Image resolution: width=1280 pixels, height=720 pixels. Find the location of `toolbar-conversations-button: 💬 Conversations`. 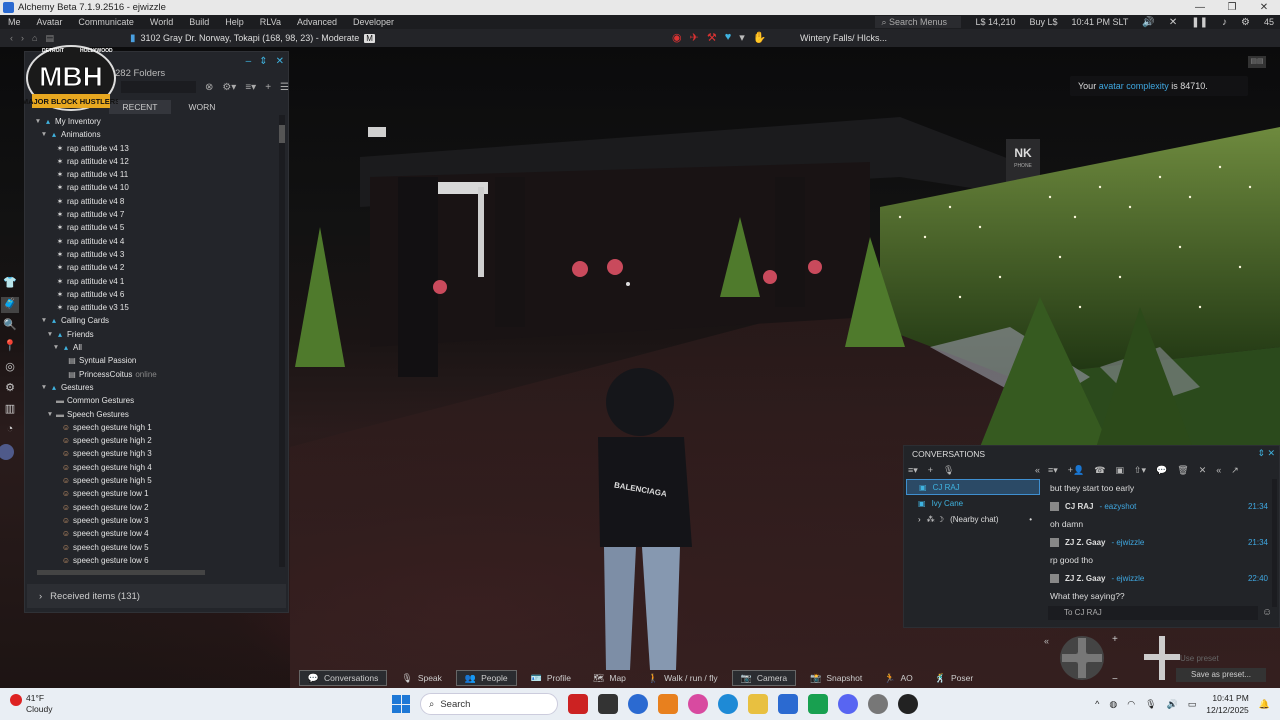

toolbar-conversations-button: 💬 Conversations is located at coordinates (343, 678).